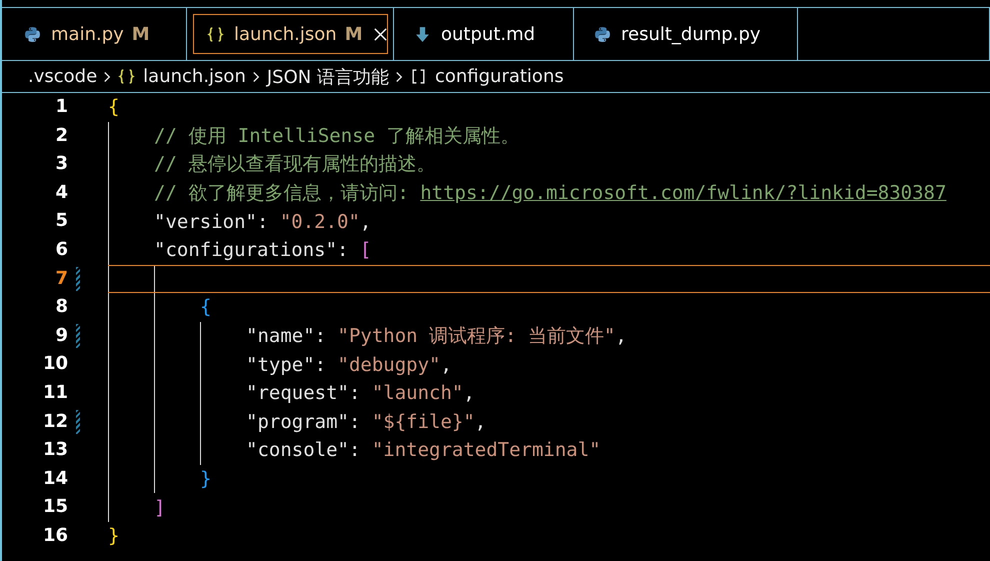 This screenshot has width=990, height=561. Describe the element at coordinates (55, 536) in the screenshot. I see `line-number: 16` at that location.